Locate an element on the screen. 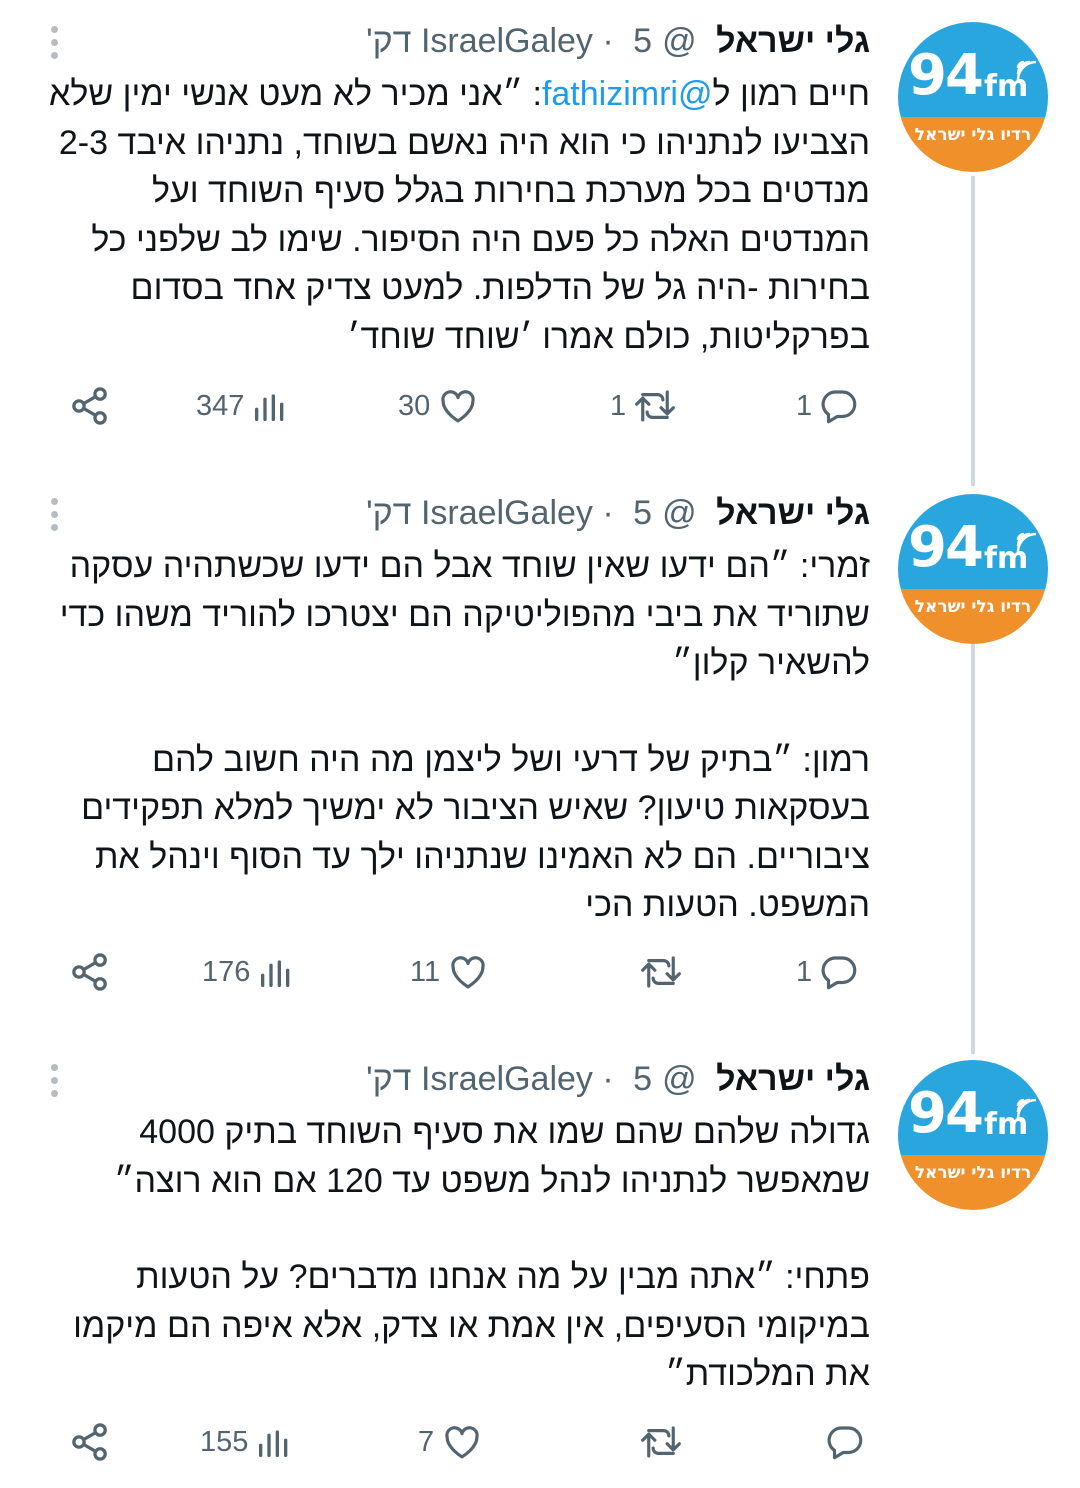  like-button: 7 is located at coordinates (451, 1442).